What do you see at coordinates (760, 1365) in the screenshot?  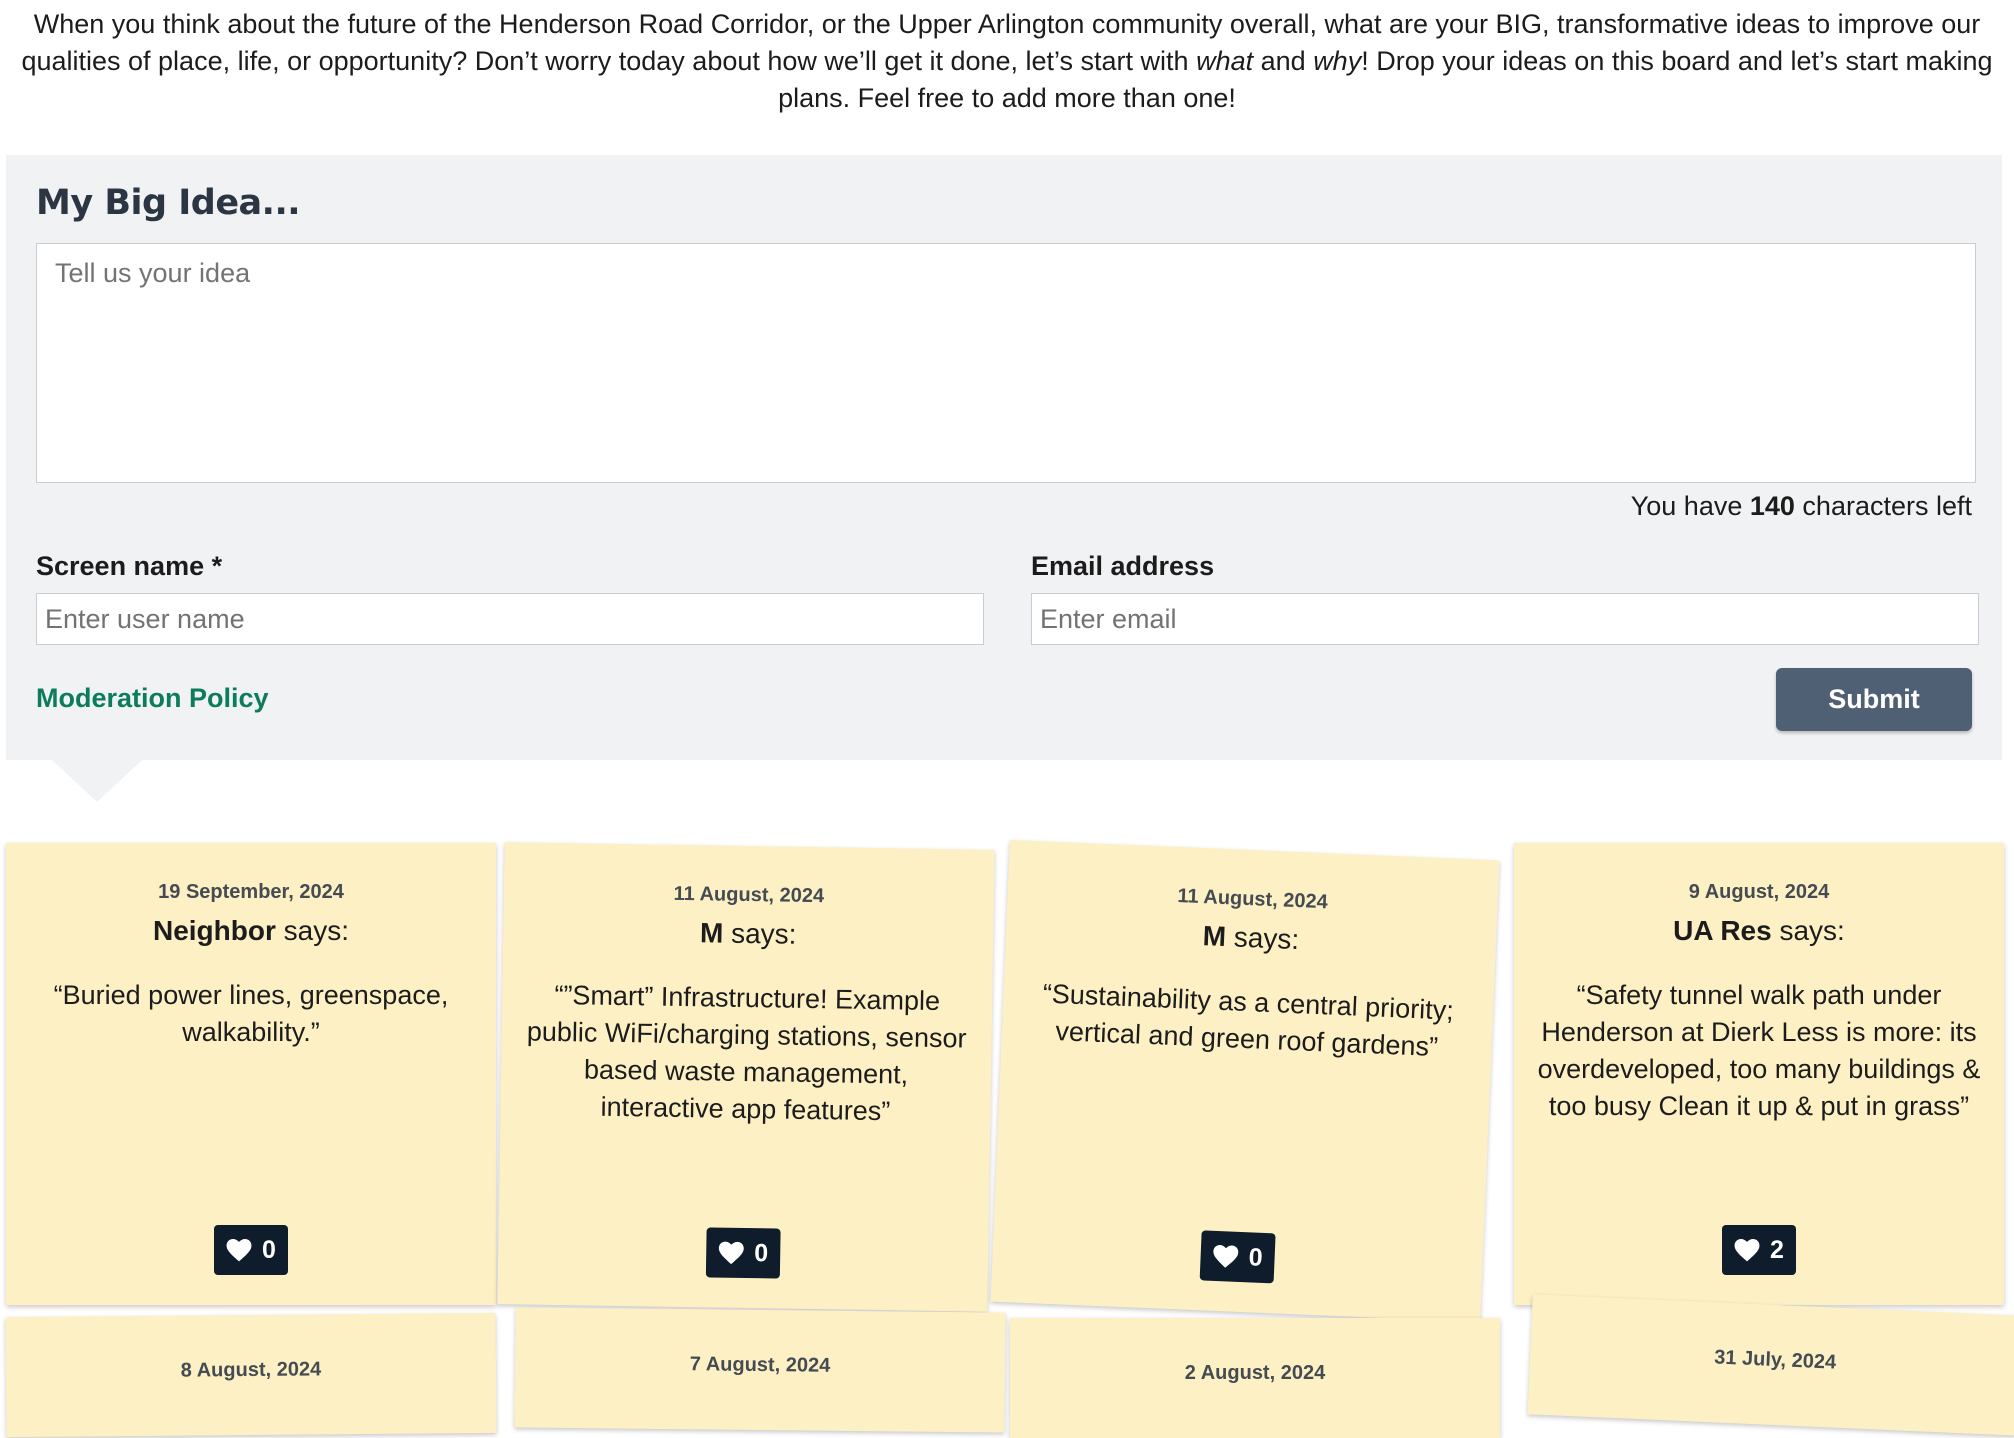 I see `note-date: 7 August, 2024` at bounding box center [760, 1365].